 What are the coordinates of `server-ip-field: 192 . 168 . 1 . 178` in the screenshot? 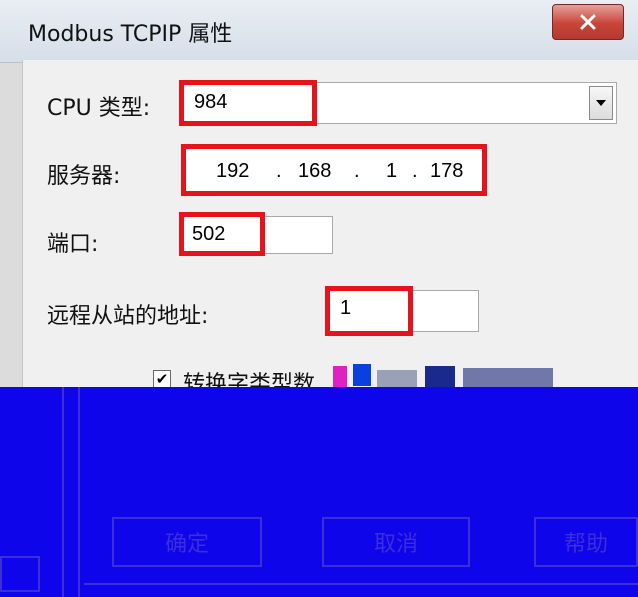 It's located at (335, 170).